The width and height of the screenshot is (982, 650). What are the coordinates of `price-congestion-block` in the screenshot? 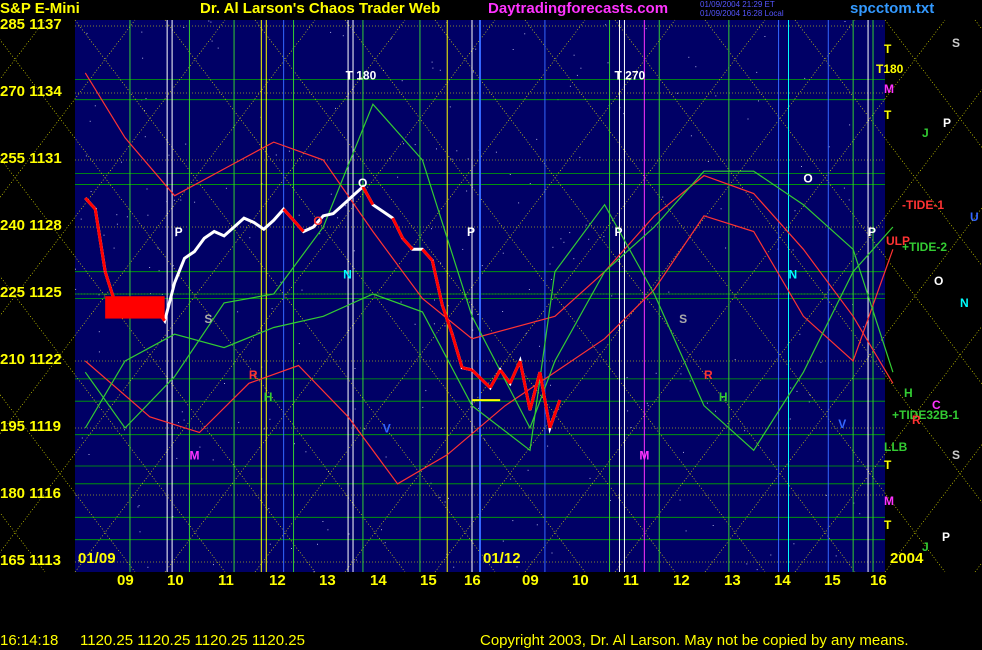 It's located at (135, 307).